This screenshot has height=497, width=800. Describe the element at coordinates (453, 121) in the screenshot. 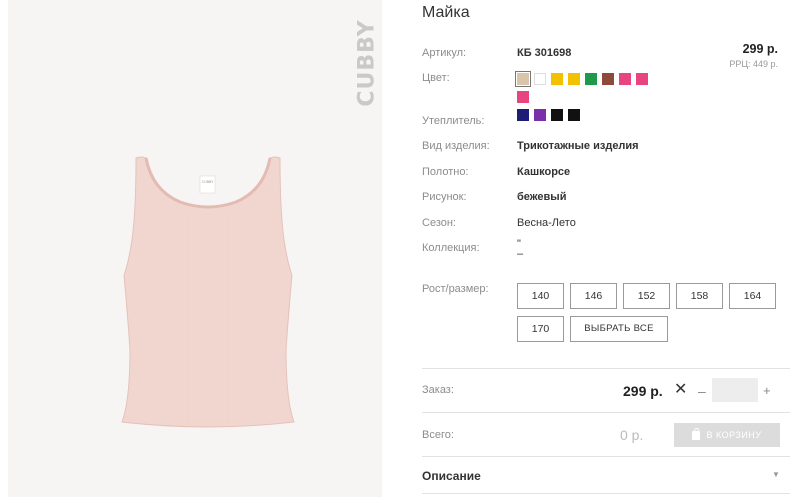

I see `insulation-label: Утеплитель:` at that location.